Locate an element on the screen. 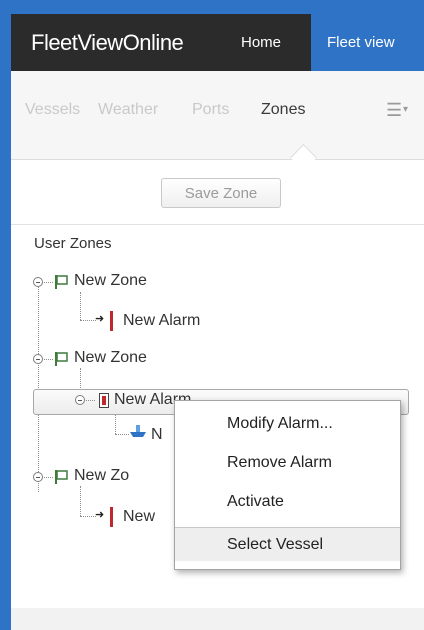 The width and height of the screenshot is (424, 630). tree-node-vessel: N is located at coordinates (157, 435).